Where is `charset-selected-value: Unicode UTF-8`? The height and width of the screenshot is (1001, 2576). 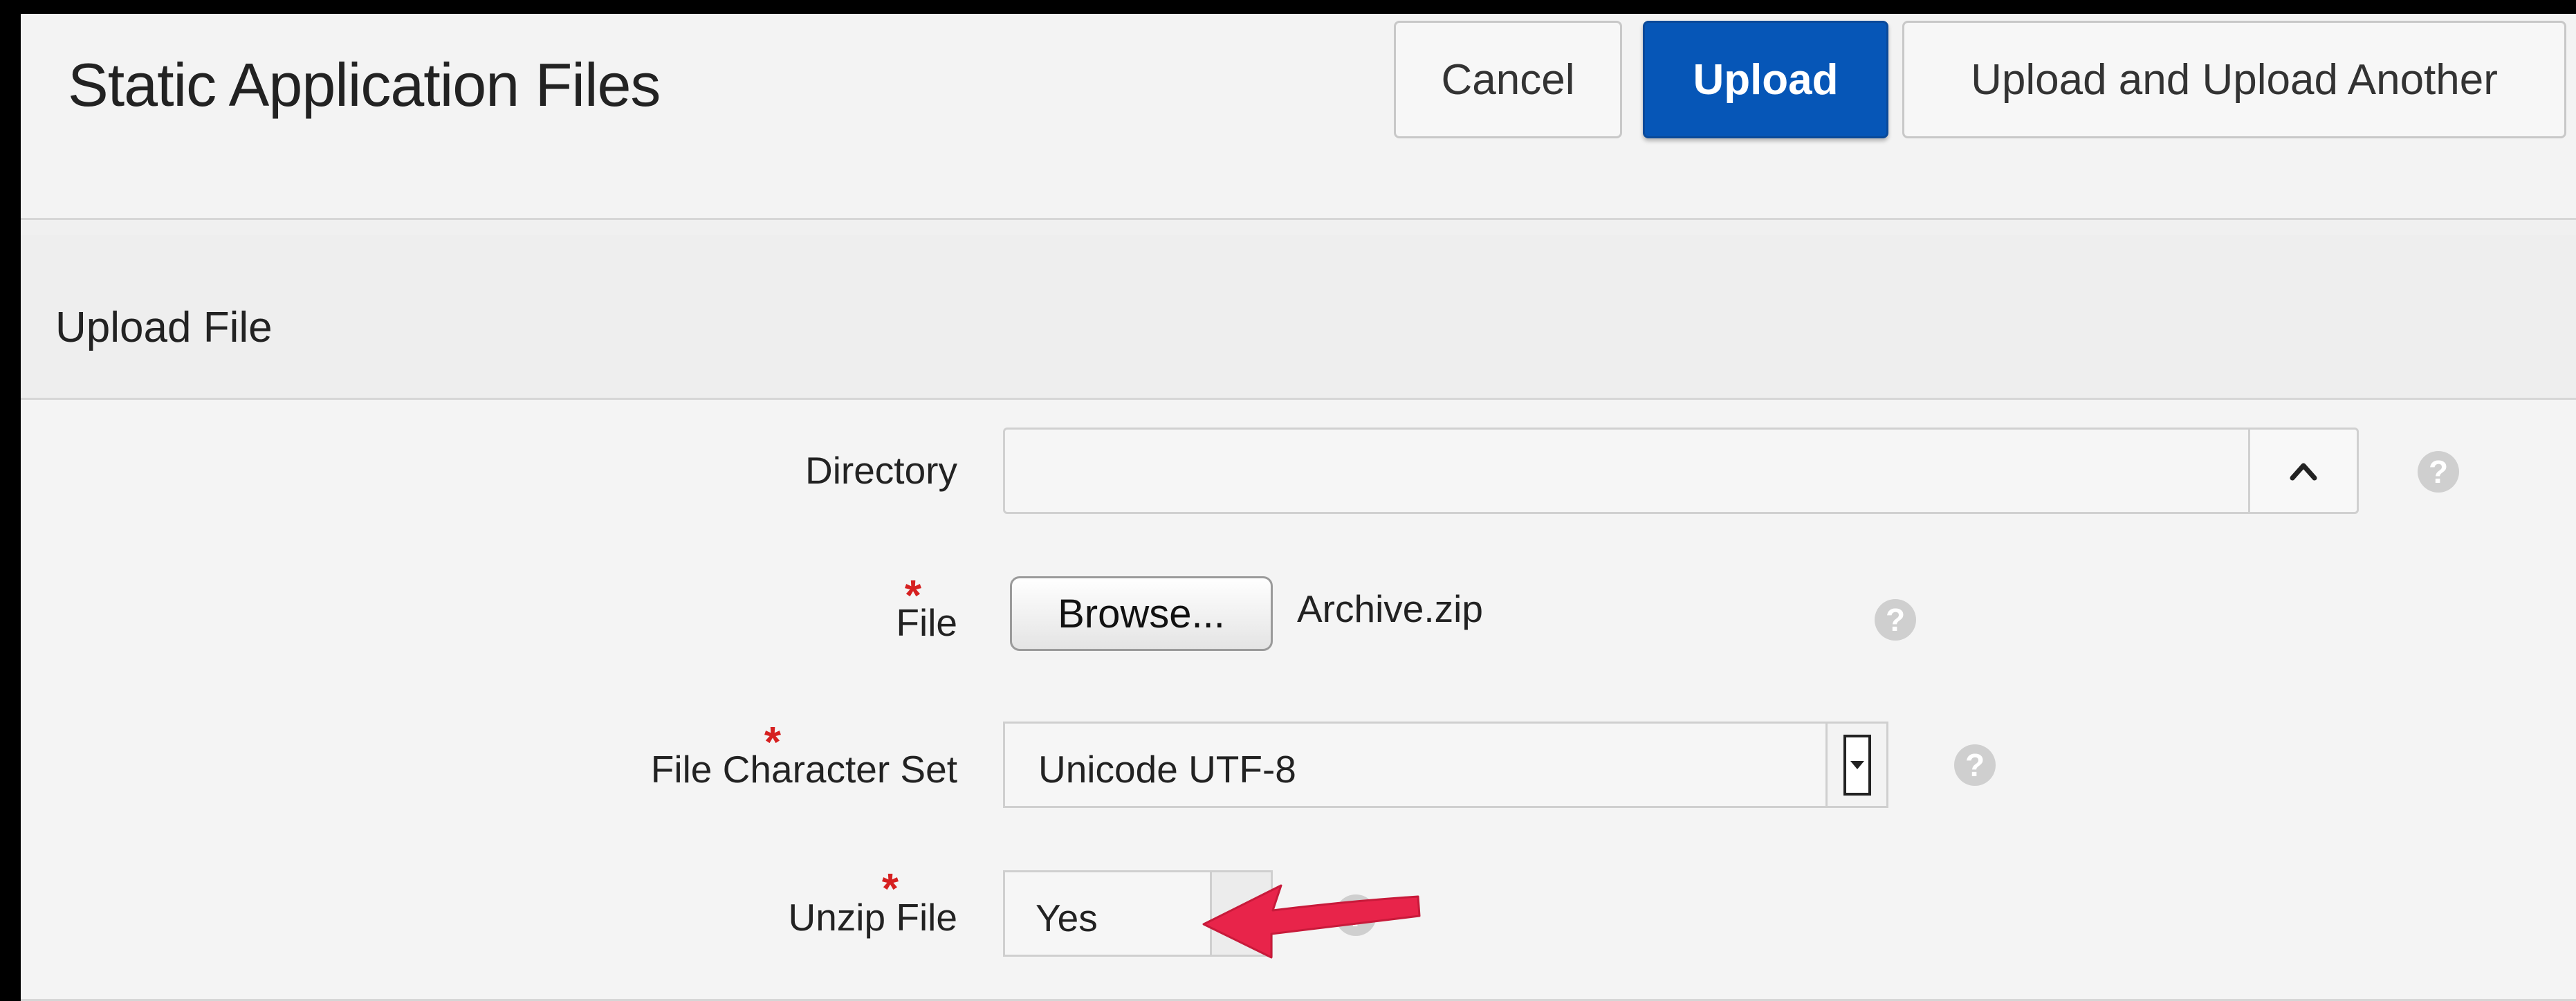 charset-selected-value: Unicode UTF-8 is located at coordinates (1167, 769).